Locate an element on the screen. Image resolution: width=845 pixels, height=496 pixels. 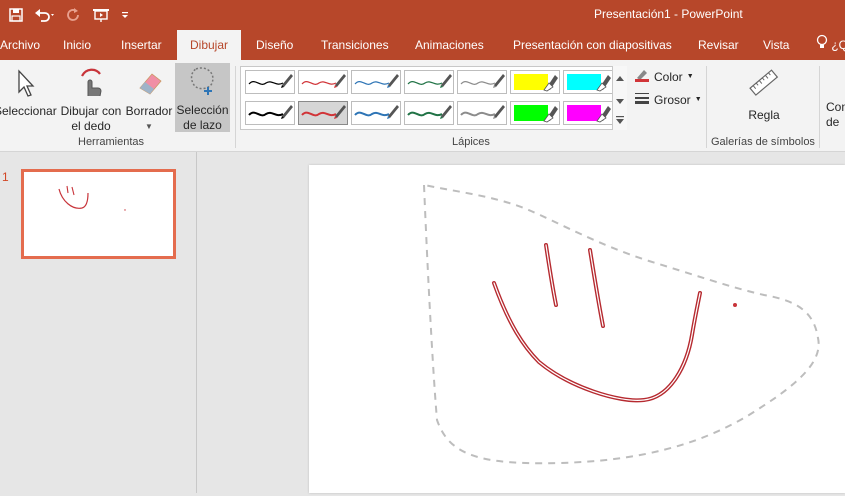
start-from-beginning-icon is located at coordinates (101, 15).